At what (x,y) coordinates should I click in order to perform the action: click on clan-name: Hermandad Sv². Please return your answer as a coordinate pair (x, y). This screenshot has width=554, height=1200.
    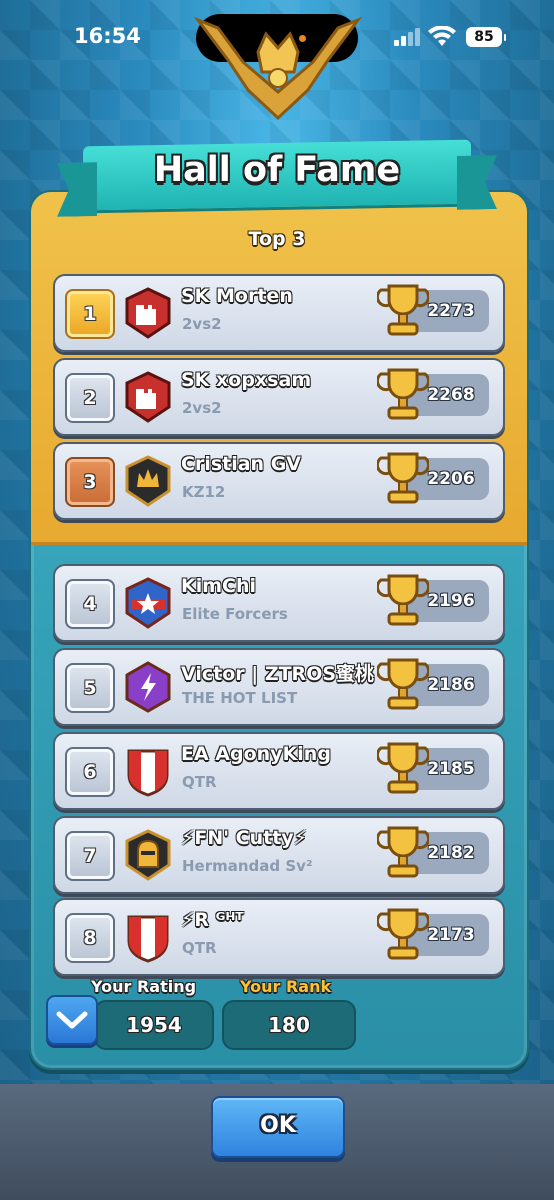
    Looking at the image, I should click on (247, 866).